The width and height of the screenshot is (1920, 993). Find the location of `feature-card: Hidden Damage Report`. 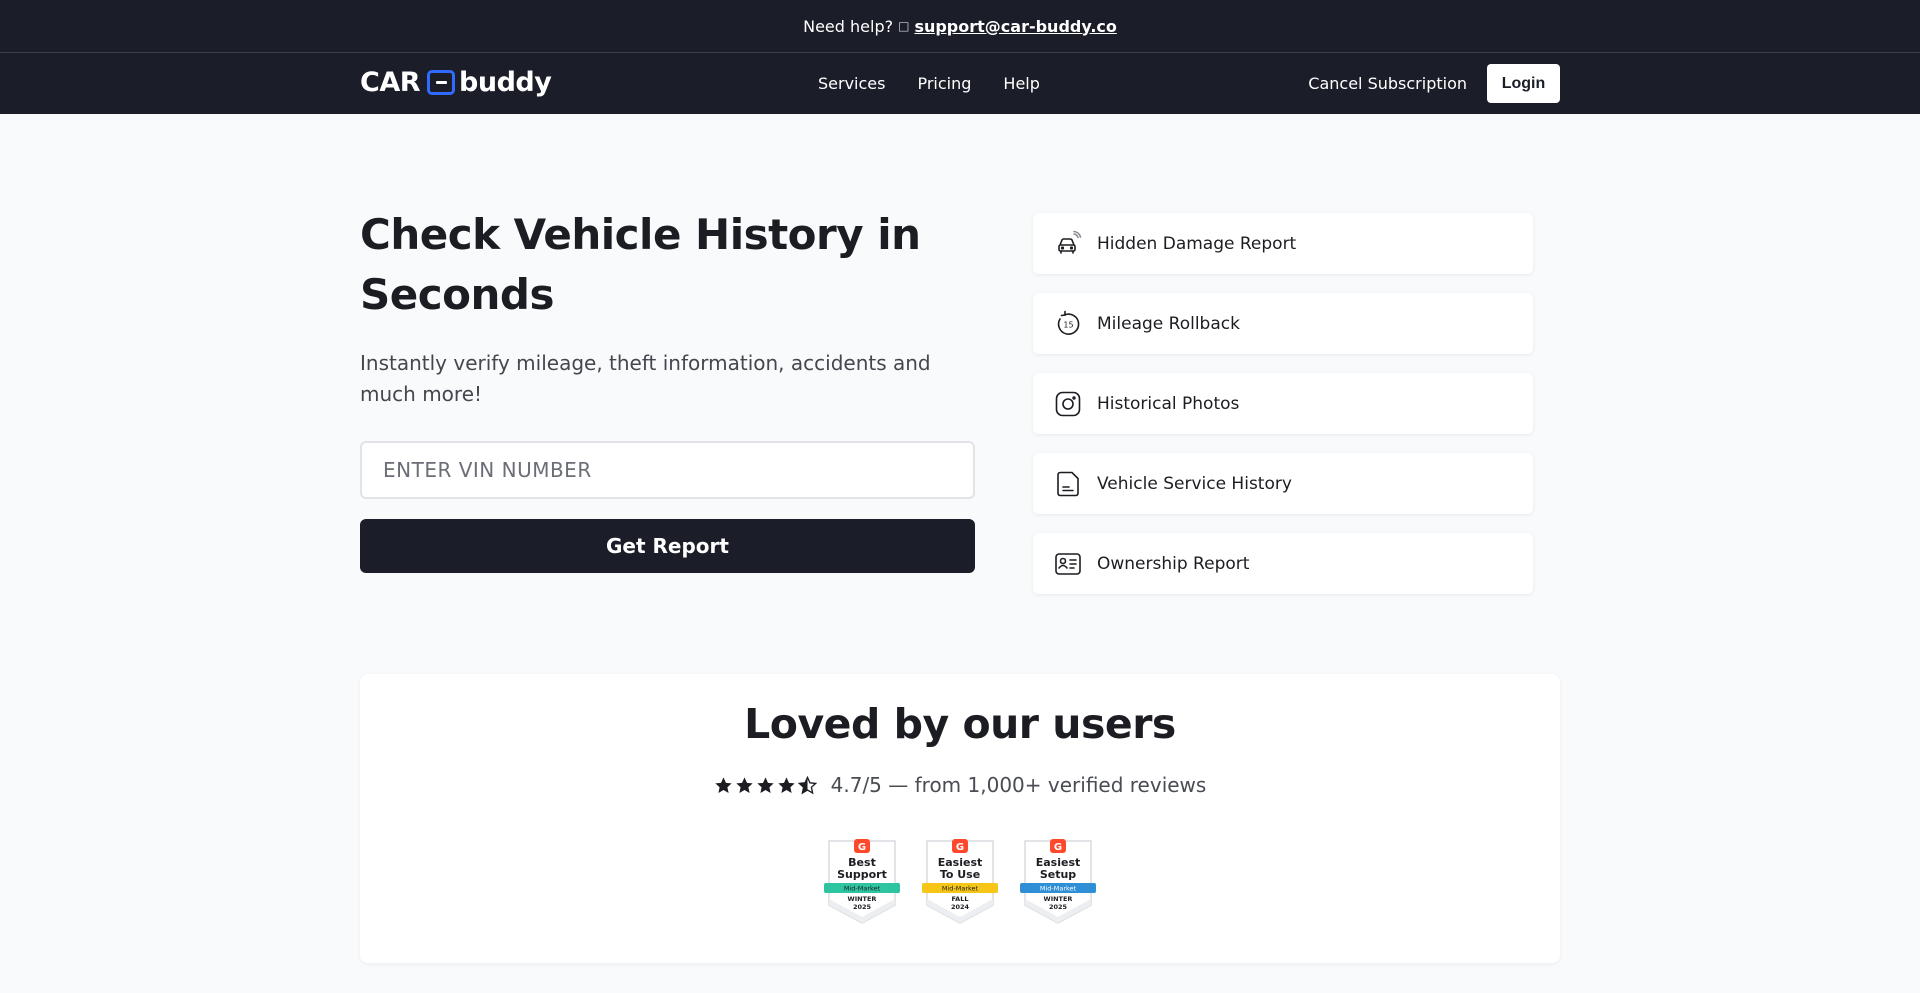

feature-card: Hidden Damage Report is located at coordinates (1283, 243).